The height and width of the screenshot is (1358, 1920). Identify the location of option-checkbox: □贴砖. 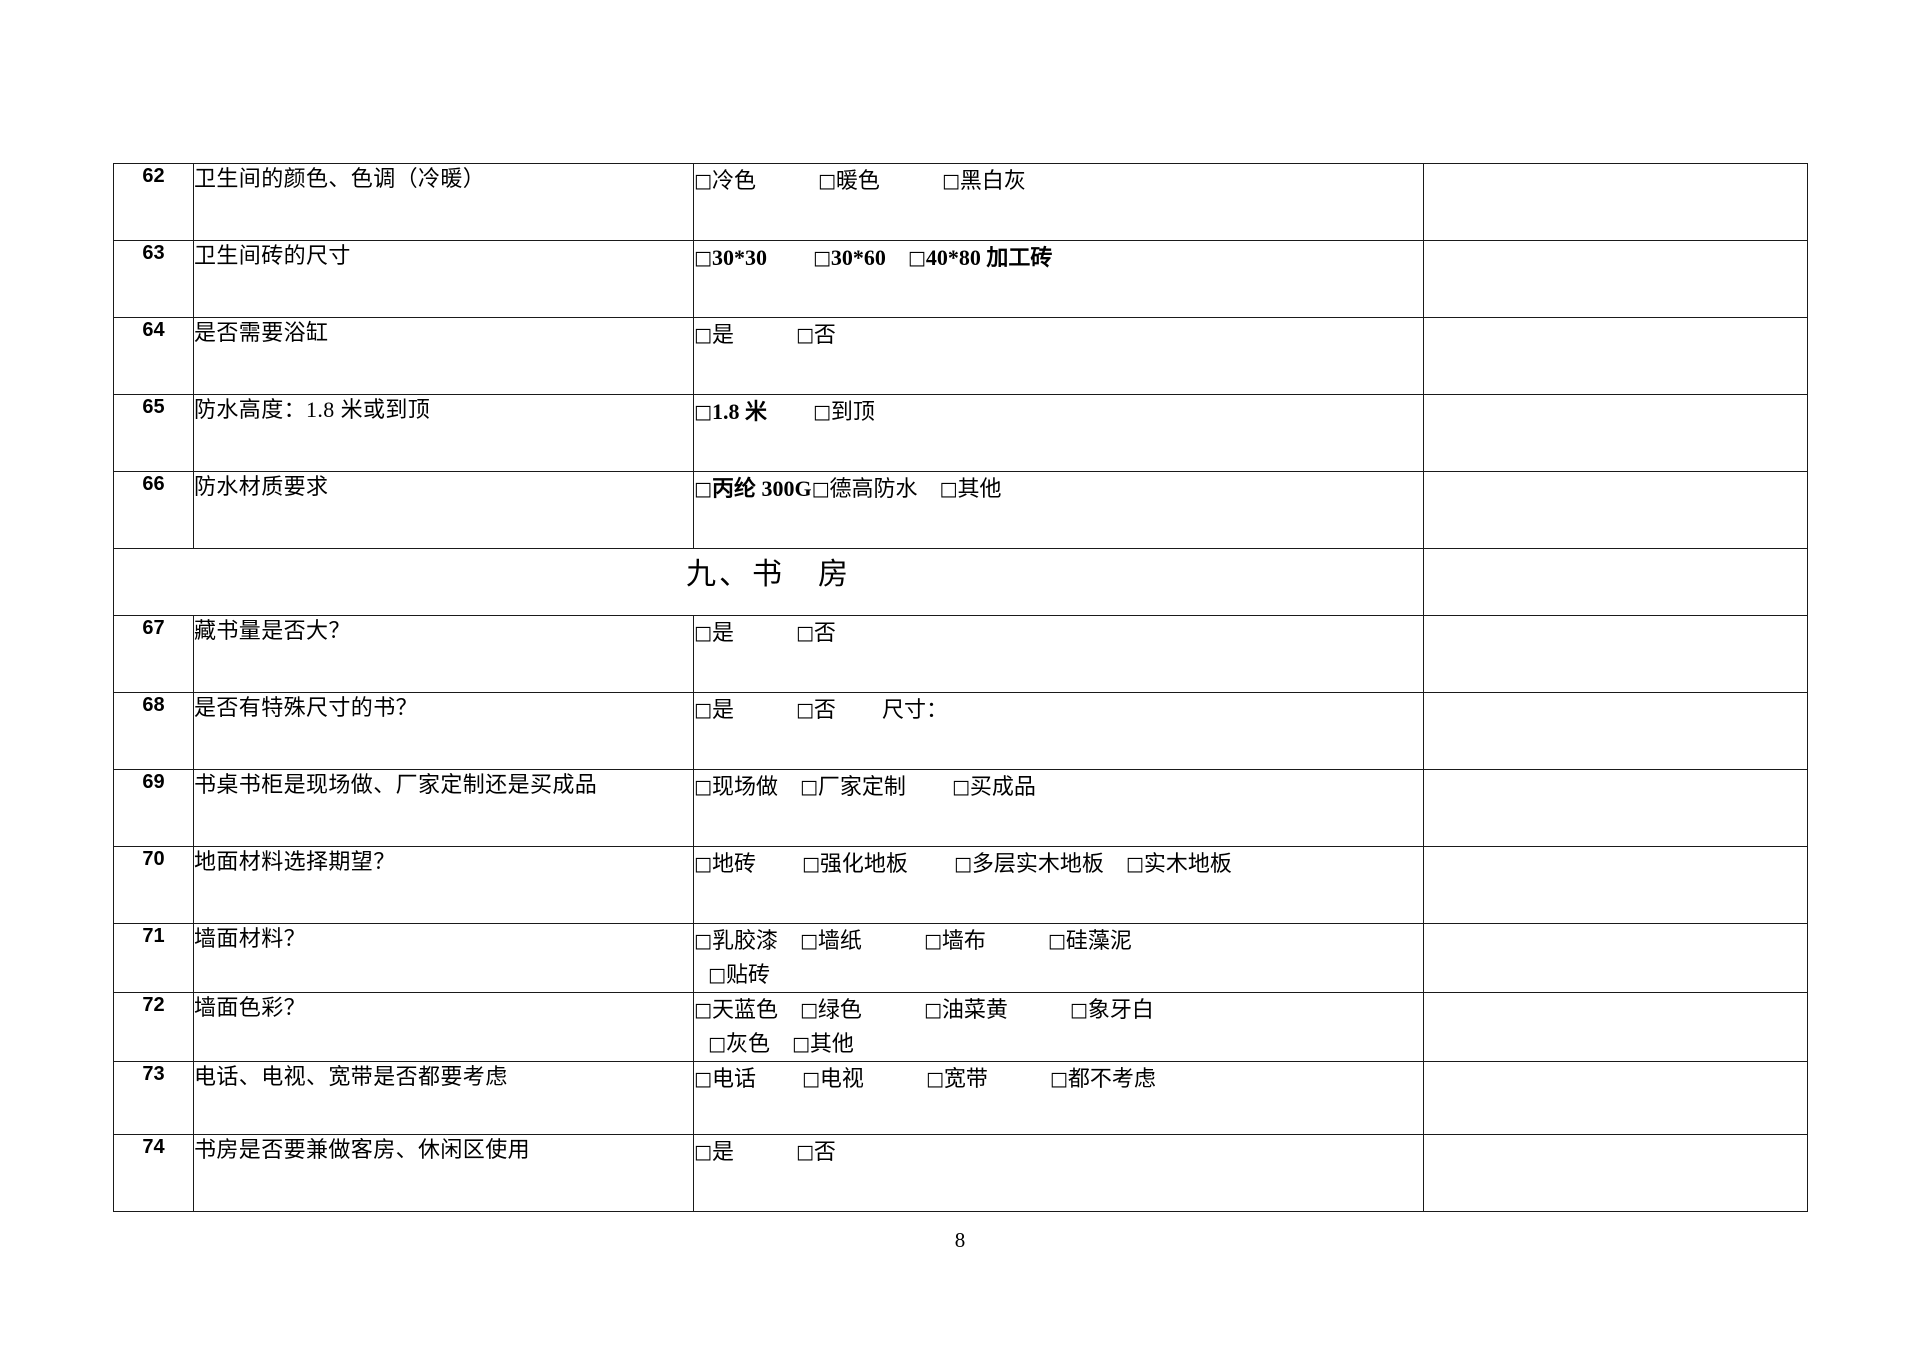
(739, 975).